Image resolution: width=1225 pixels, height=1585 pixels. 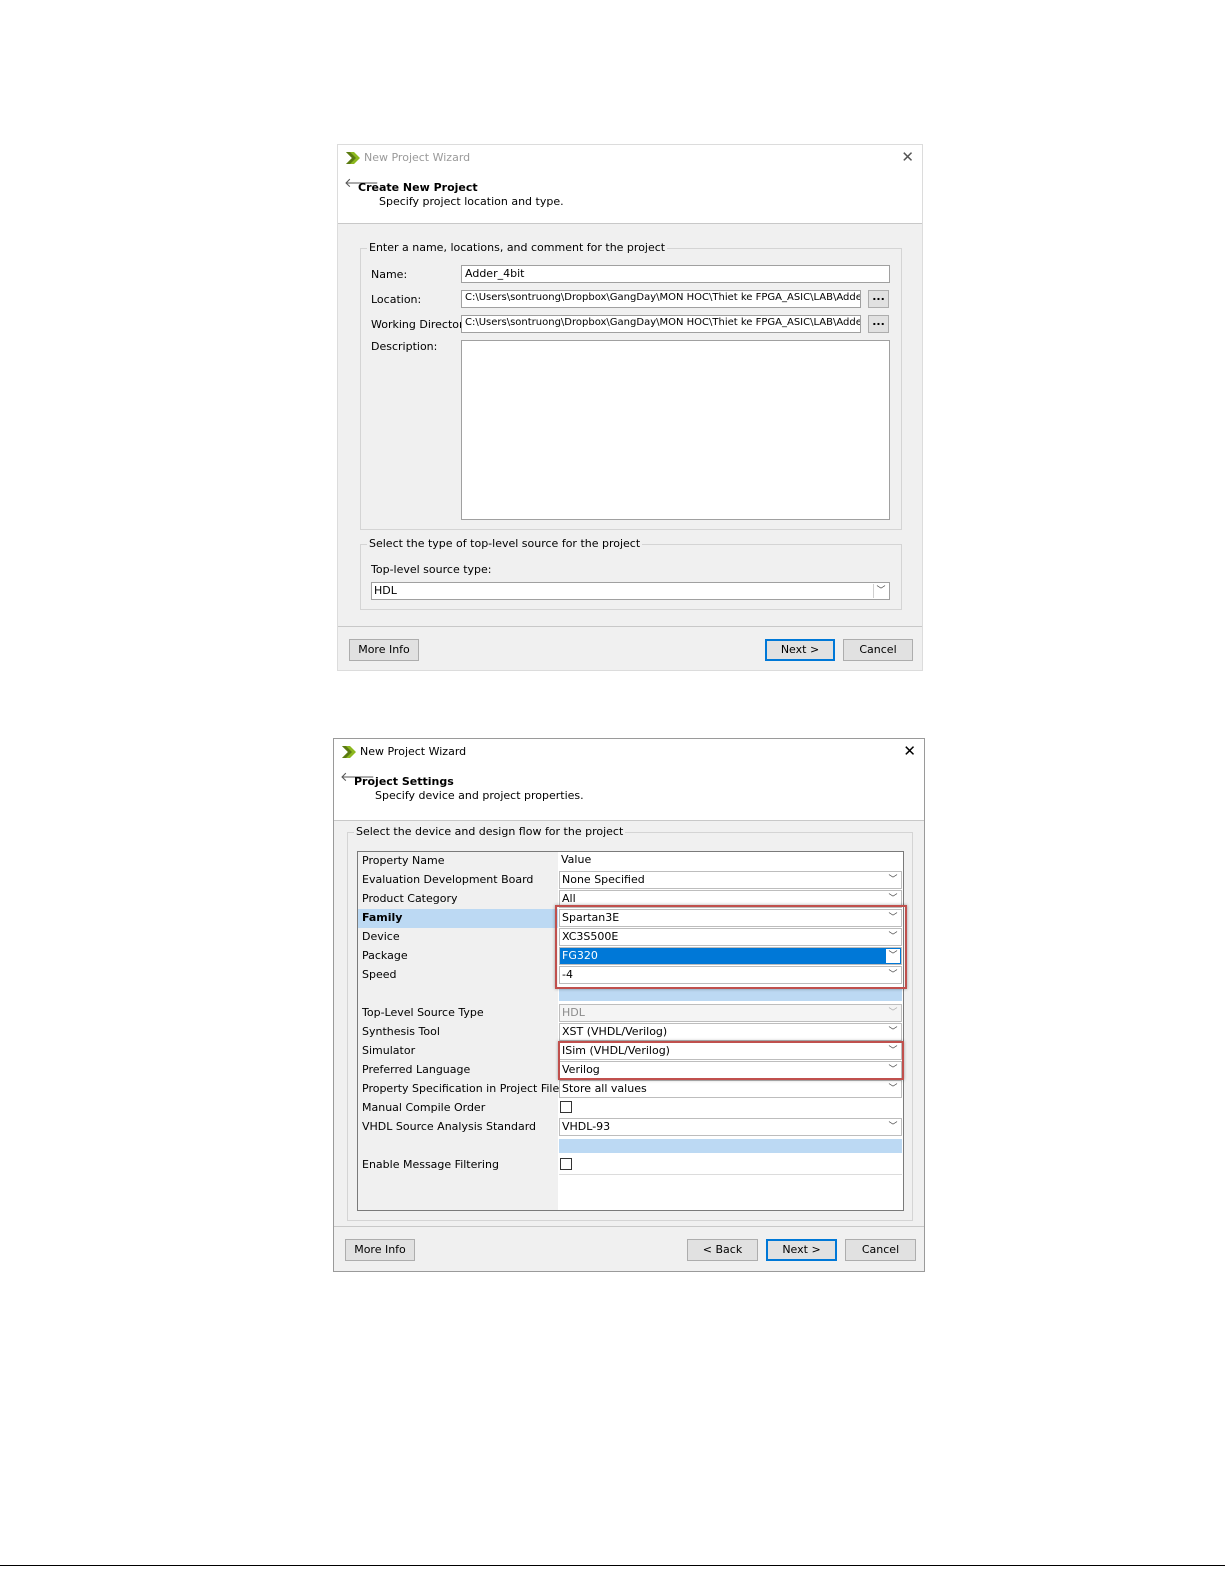 What do you see at coordinates (630, 591) in the screenshot?
I see `source-type-select: HDL ﹀` at bounding box center [630, 591].